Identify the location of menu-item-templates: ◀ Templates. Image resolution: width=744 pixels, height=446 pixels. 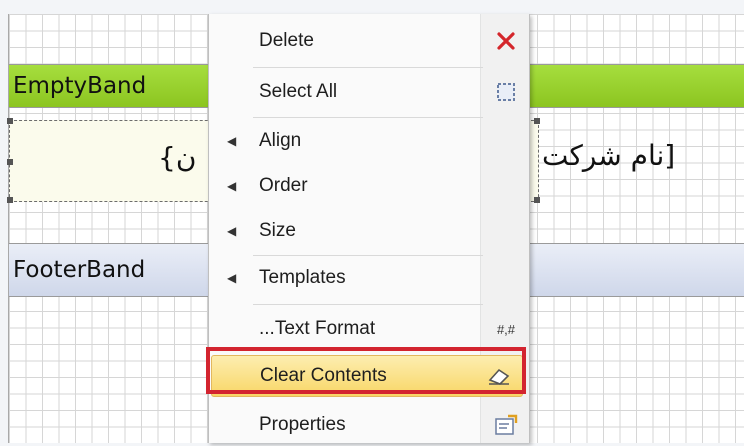
(369, 278).